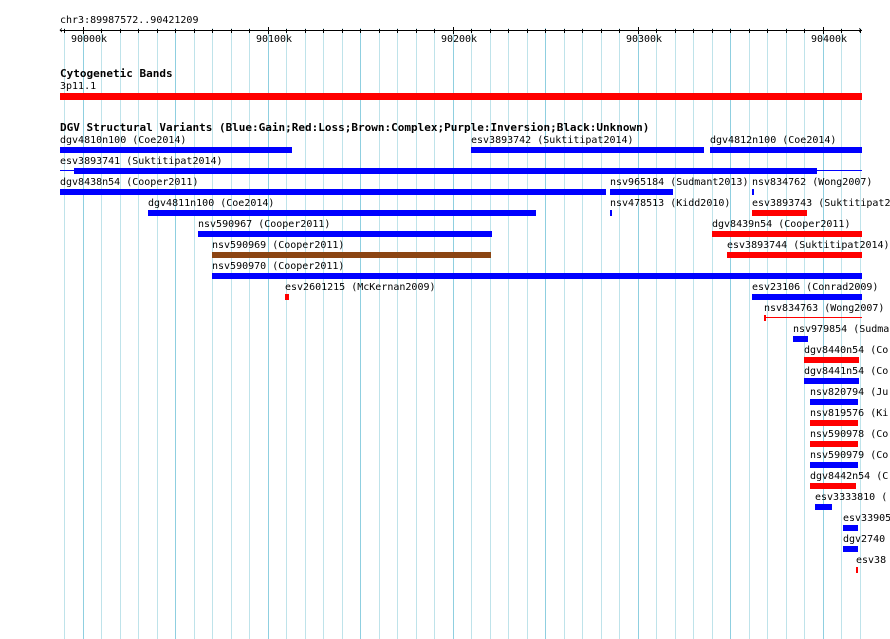 The image size is (890, 639). What do you see at coordinates (278, 266) in the screenshot?
I see `sv-feature-label: nsv590970 (Cooper2011)` at bounding box center [278, 266].